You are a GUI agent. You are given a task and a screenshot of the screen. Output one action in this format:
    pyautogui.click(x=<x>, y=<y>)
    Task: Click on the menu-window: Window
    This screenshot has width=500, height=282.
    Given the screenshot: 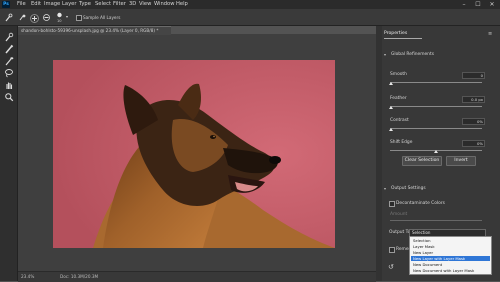 What is the action you would take?
    pyautogui.click(x=164, y=4)
    